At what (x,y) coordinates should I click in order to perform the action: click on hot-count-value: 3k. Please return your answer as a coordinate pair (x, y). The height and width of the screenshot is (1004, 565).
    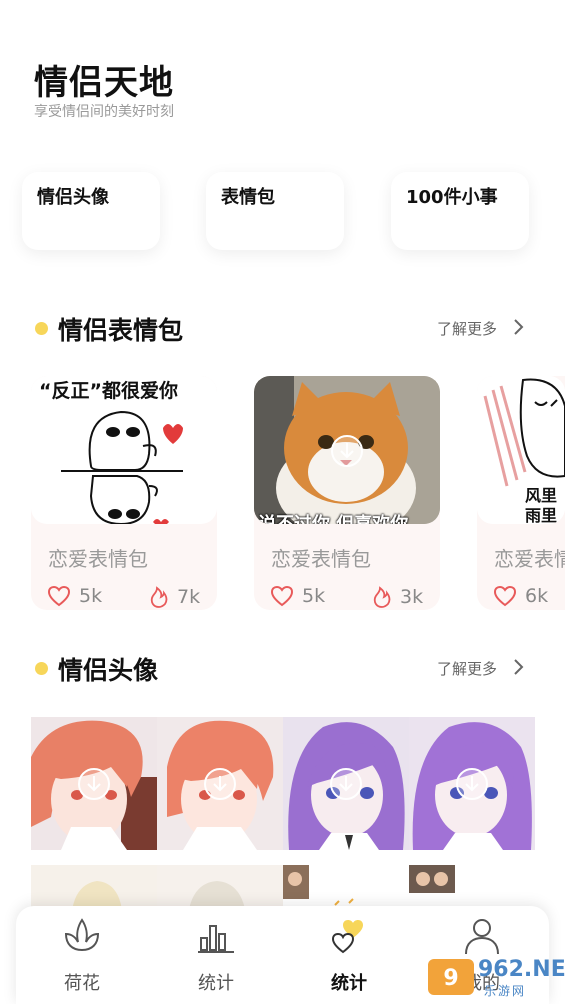
    Looking at the image, I should click on (412, 597).